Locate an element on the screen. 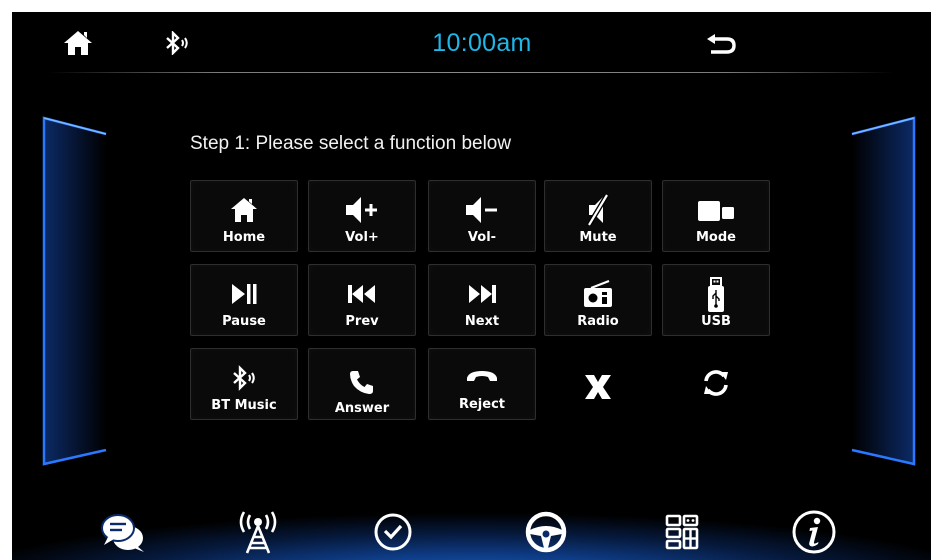 The width and height of the screenshot is (942, 560). reject-button: Reject is located at coordinates (482, 384).